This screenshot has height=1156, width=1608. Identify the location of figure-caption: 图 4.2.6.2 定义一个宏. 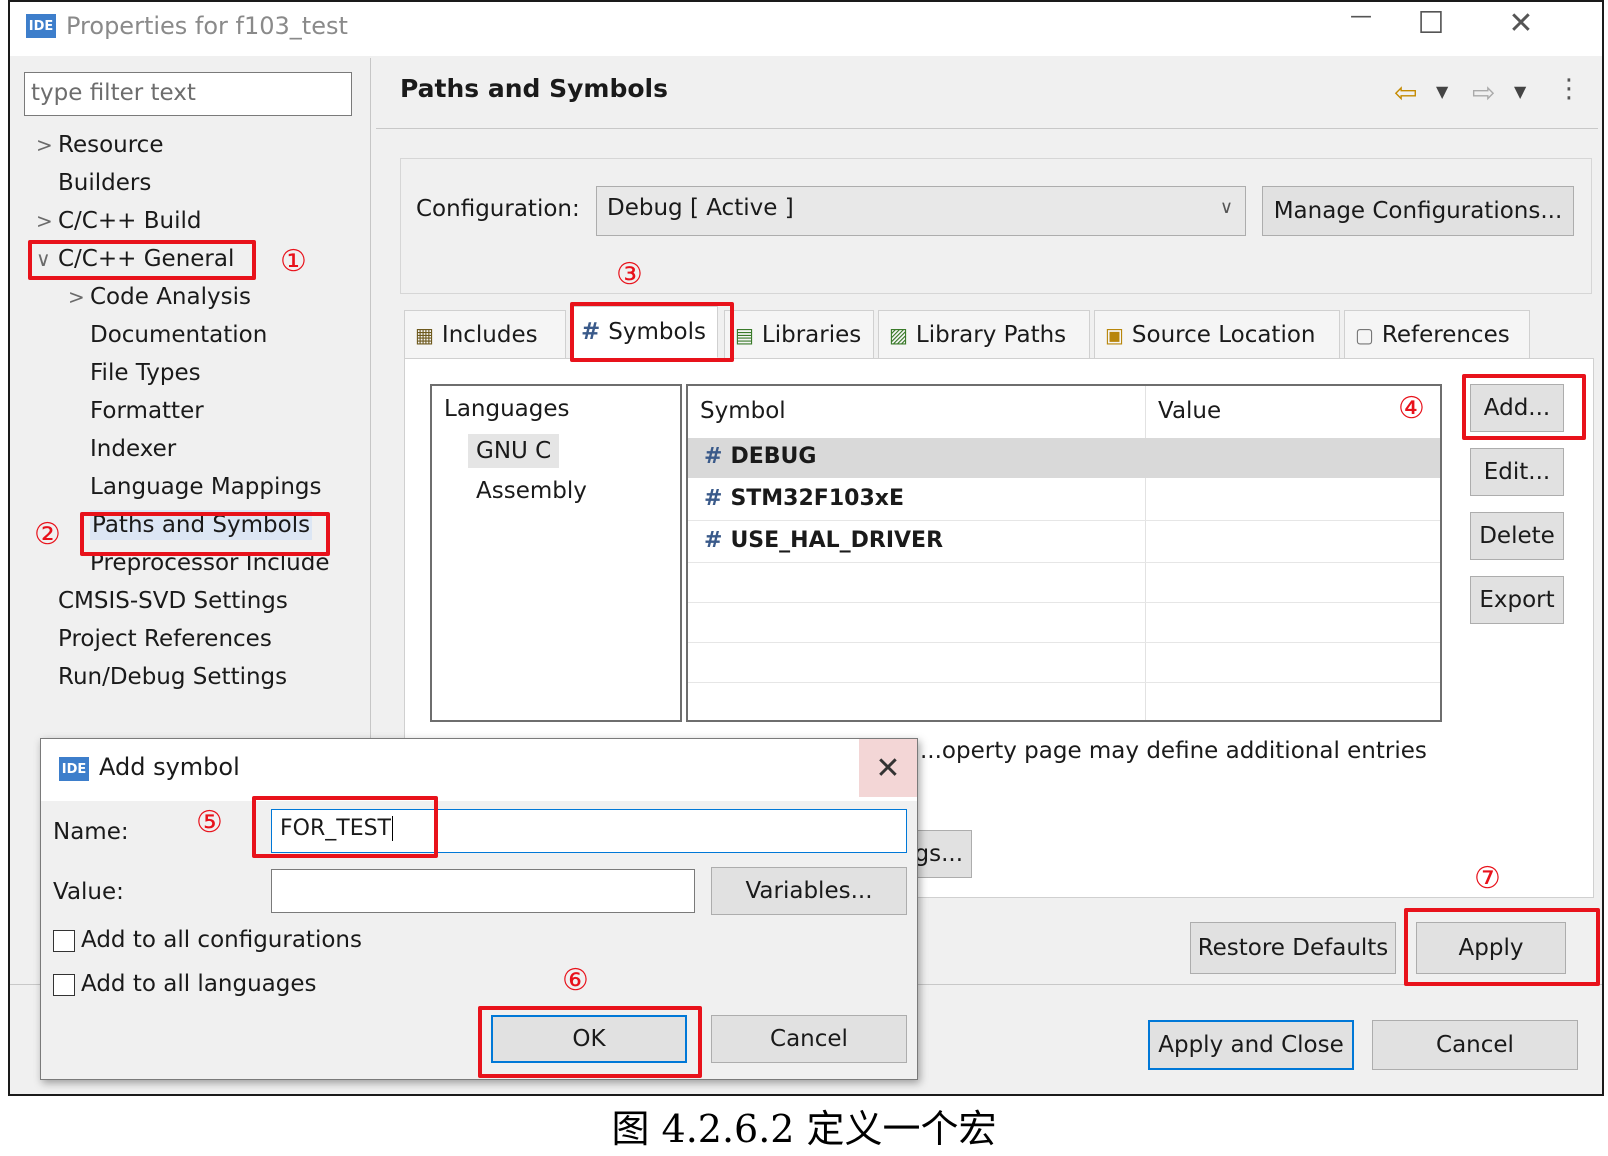
(804, 1129).